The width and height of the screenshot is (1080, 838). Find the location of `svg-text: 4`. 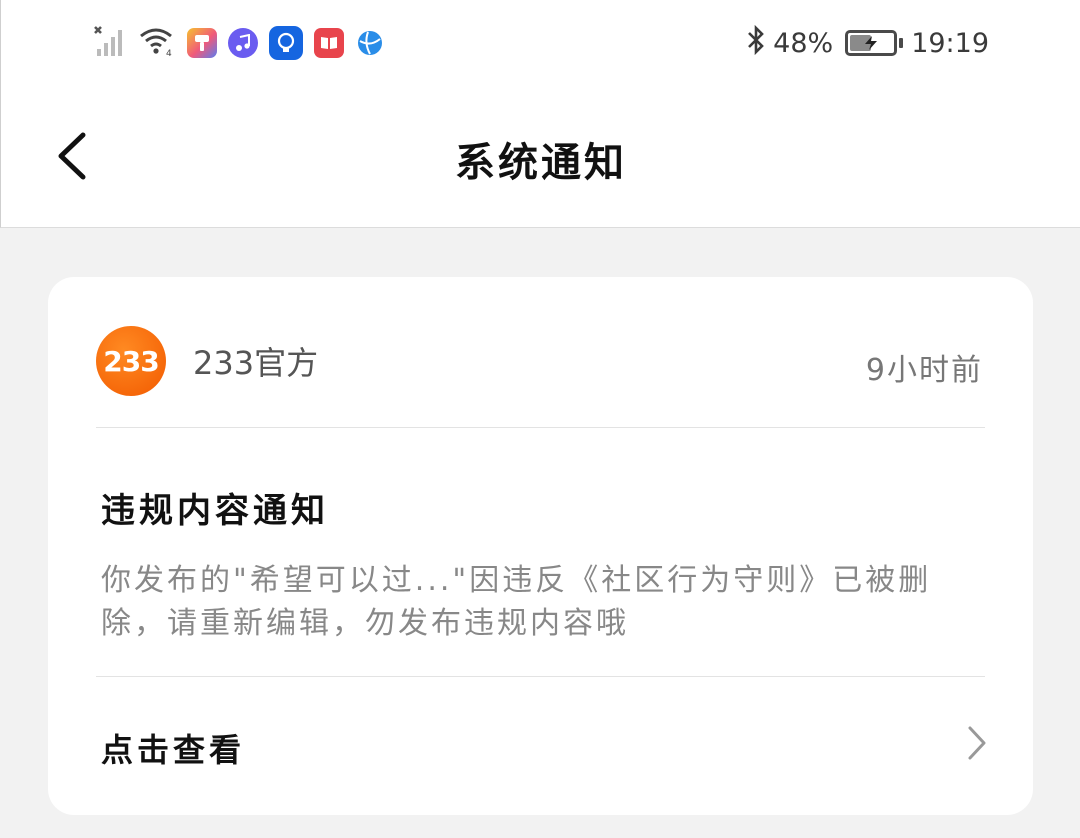

svg-text: 4 is located at coordinates (169, 53).